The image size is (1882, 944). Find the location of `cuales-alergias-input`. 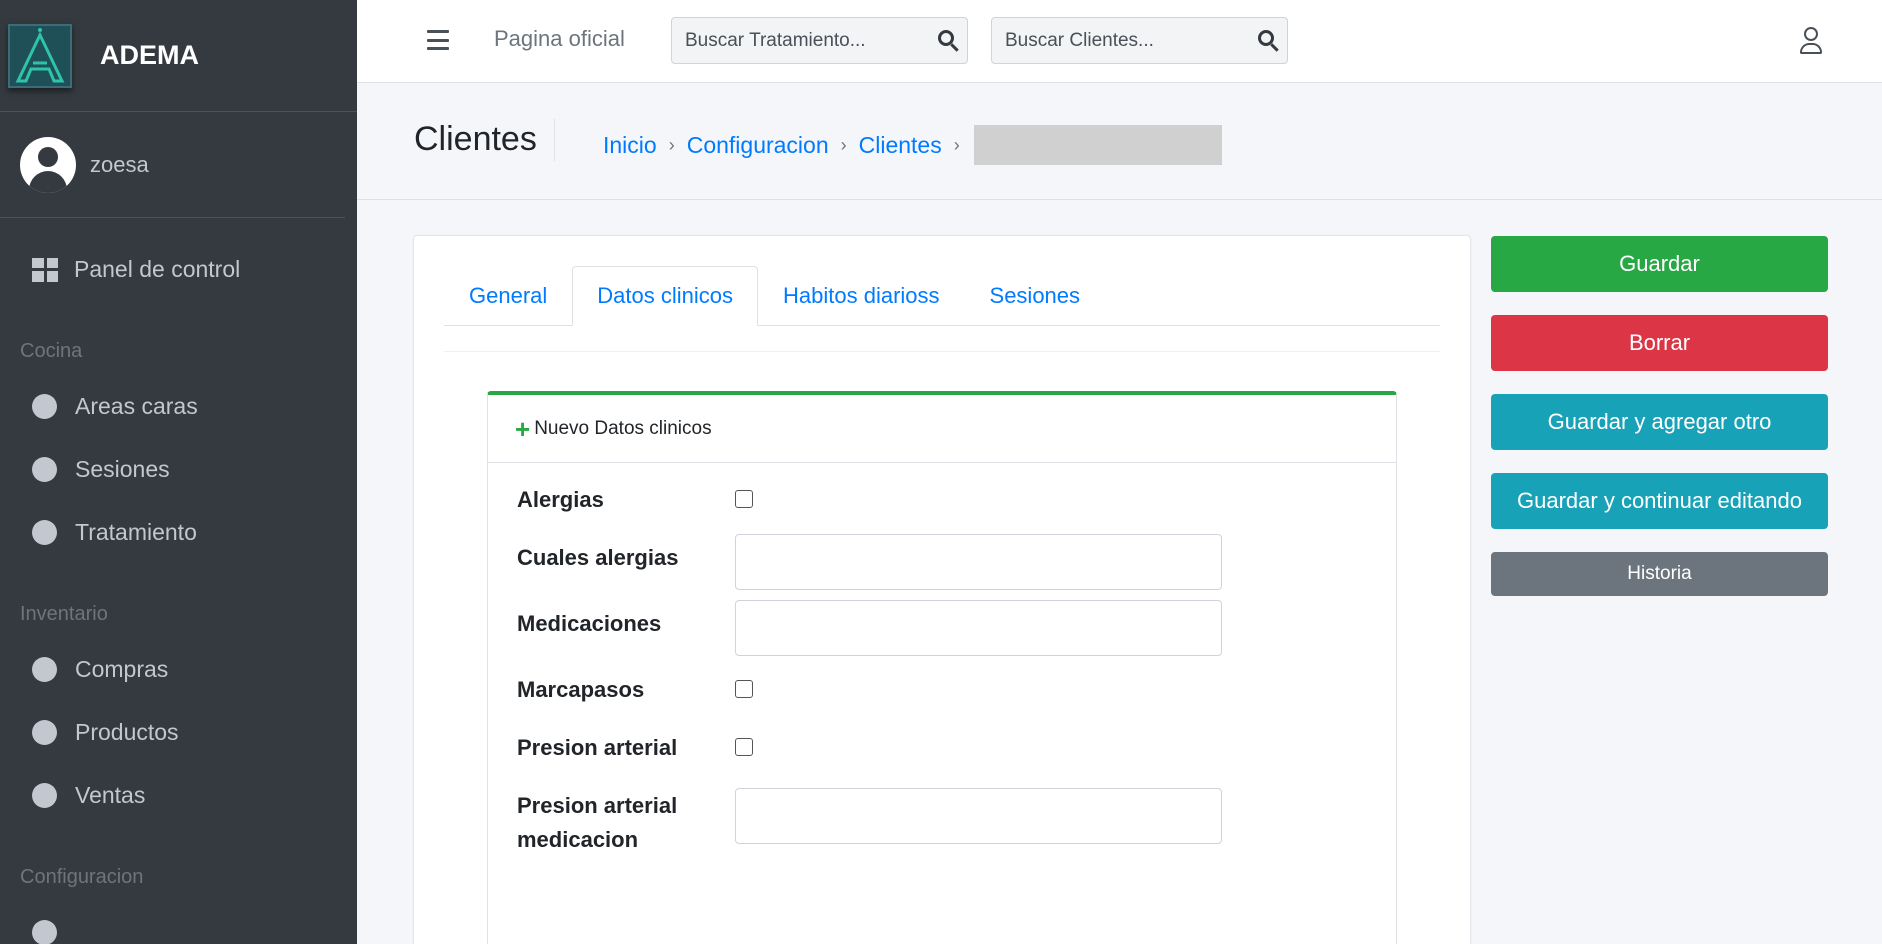

cuales-alergias-input is located at coordinates (978, 562).